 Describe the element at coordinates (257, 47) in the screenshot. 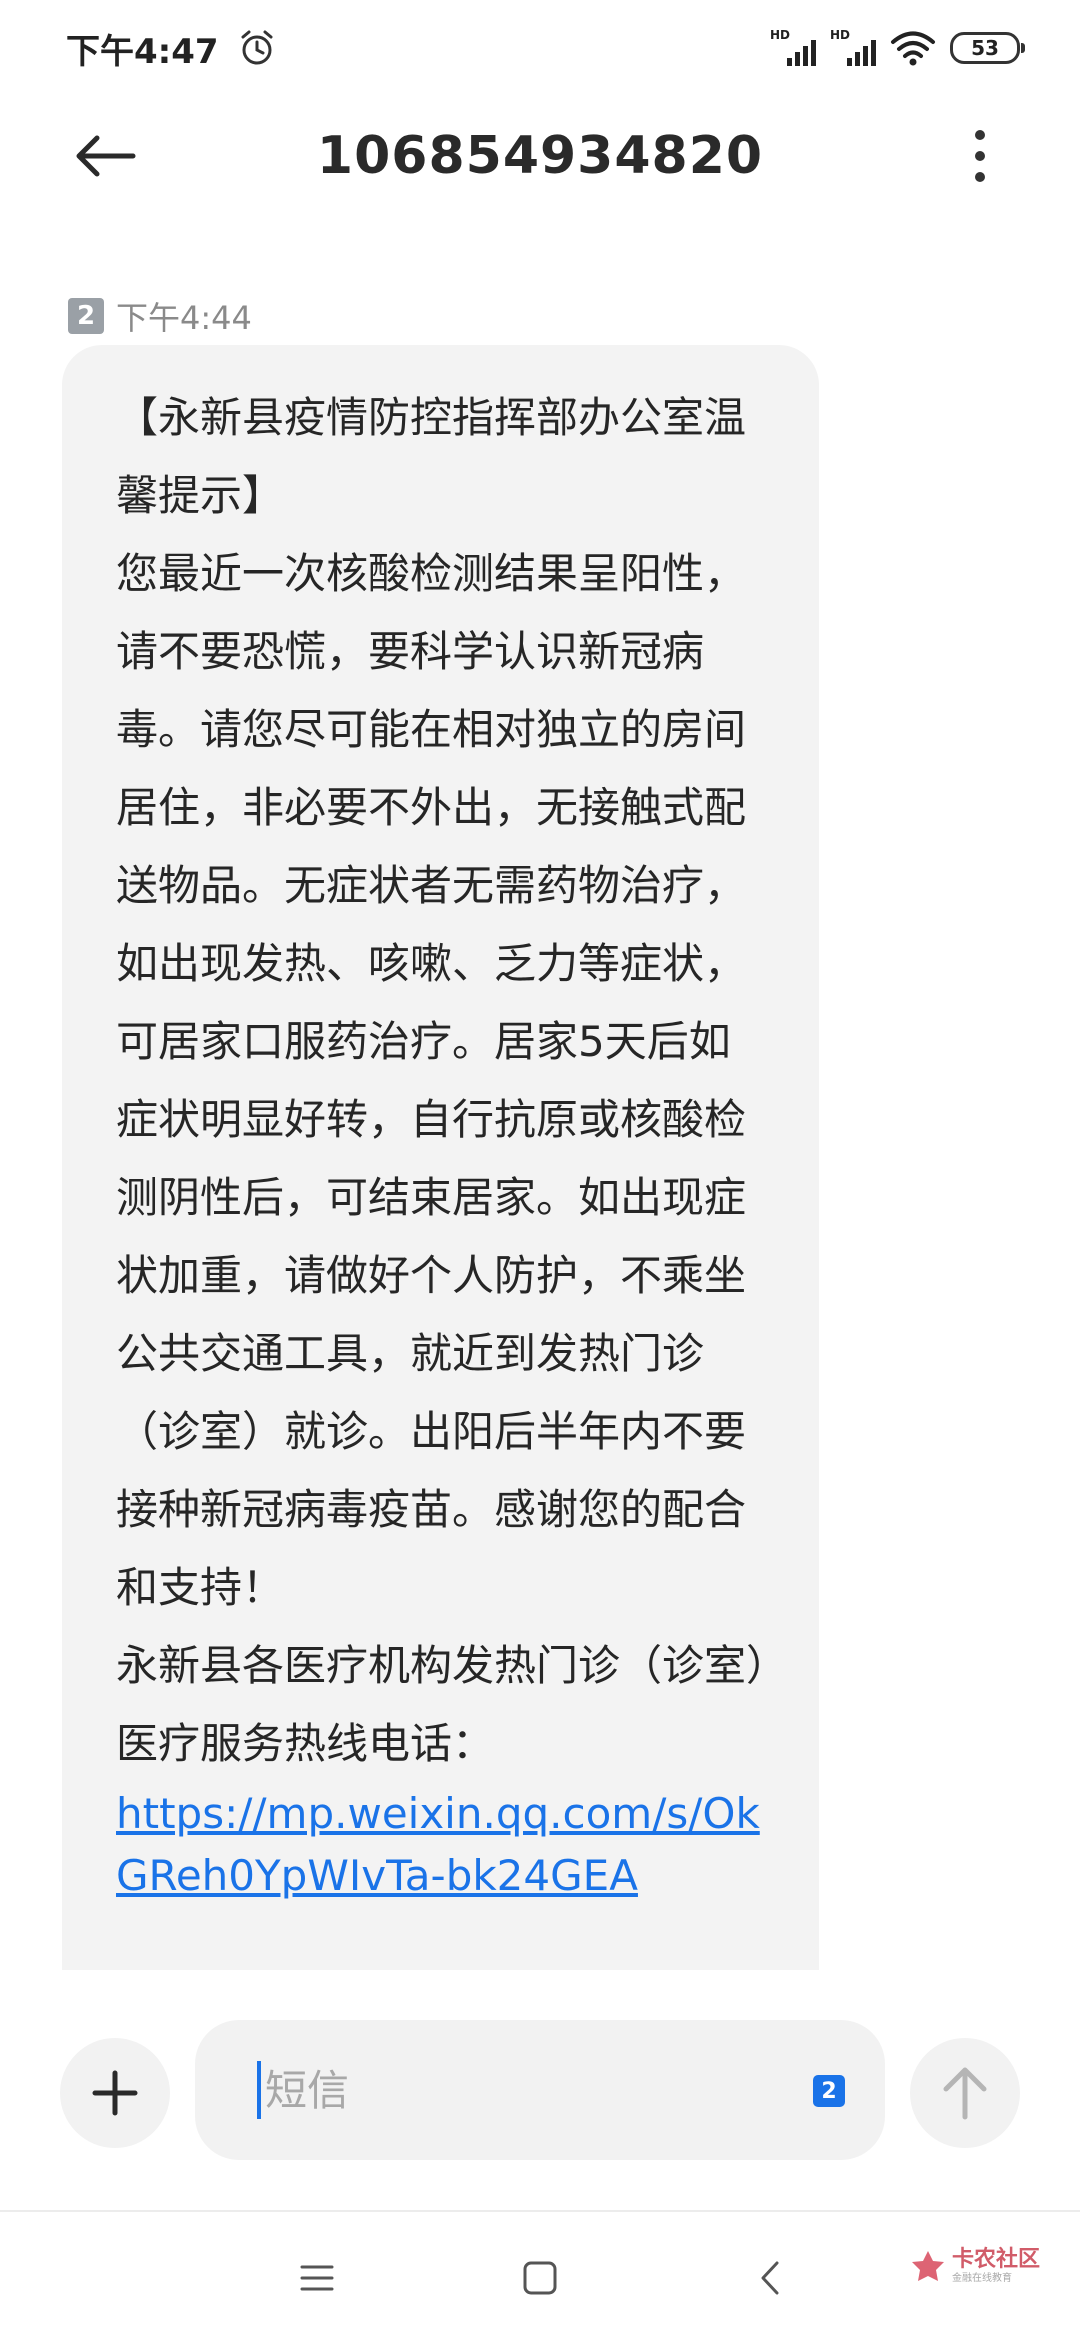

I see `alarm-clock-icon` at that location.